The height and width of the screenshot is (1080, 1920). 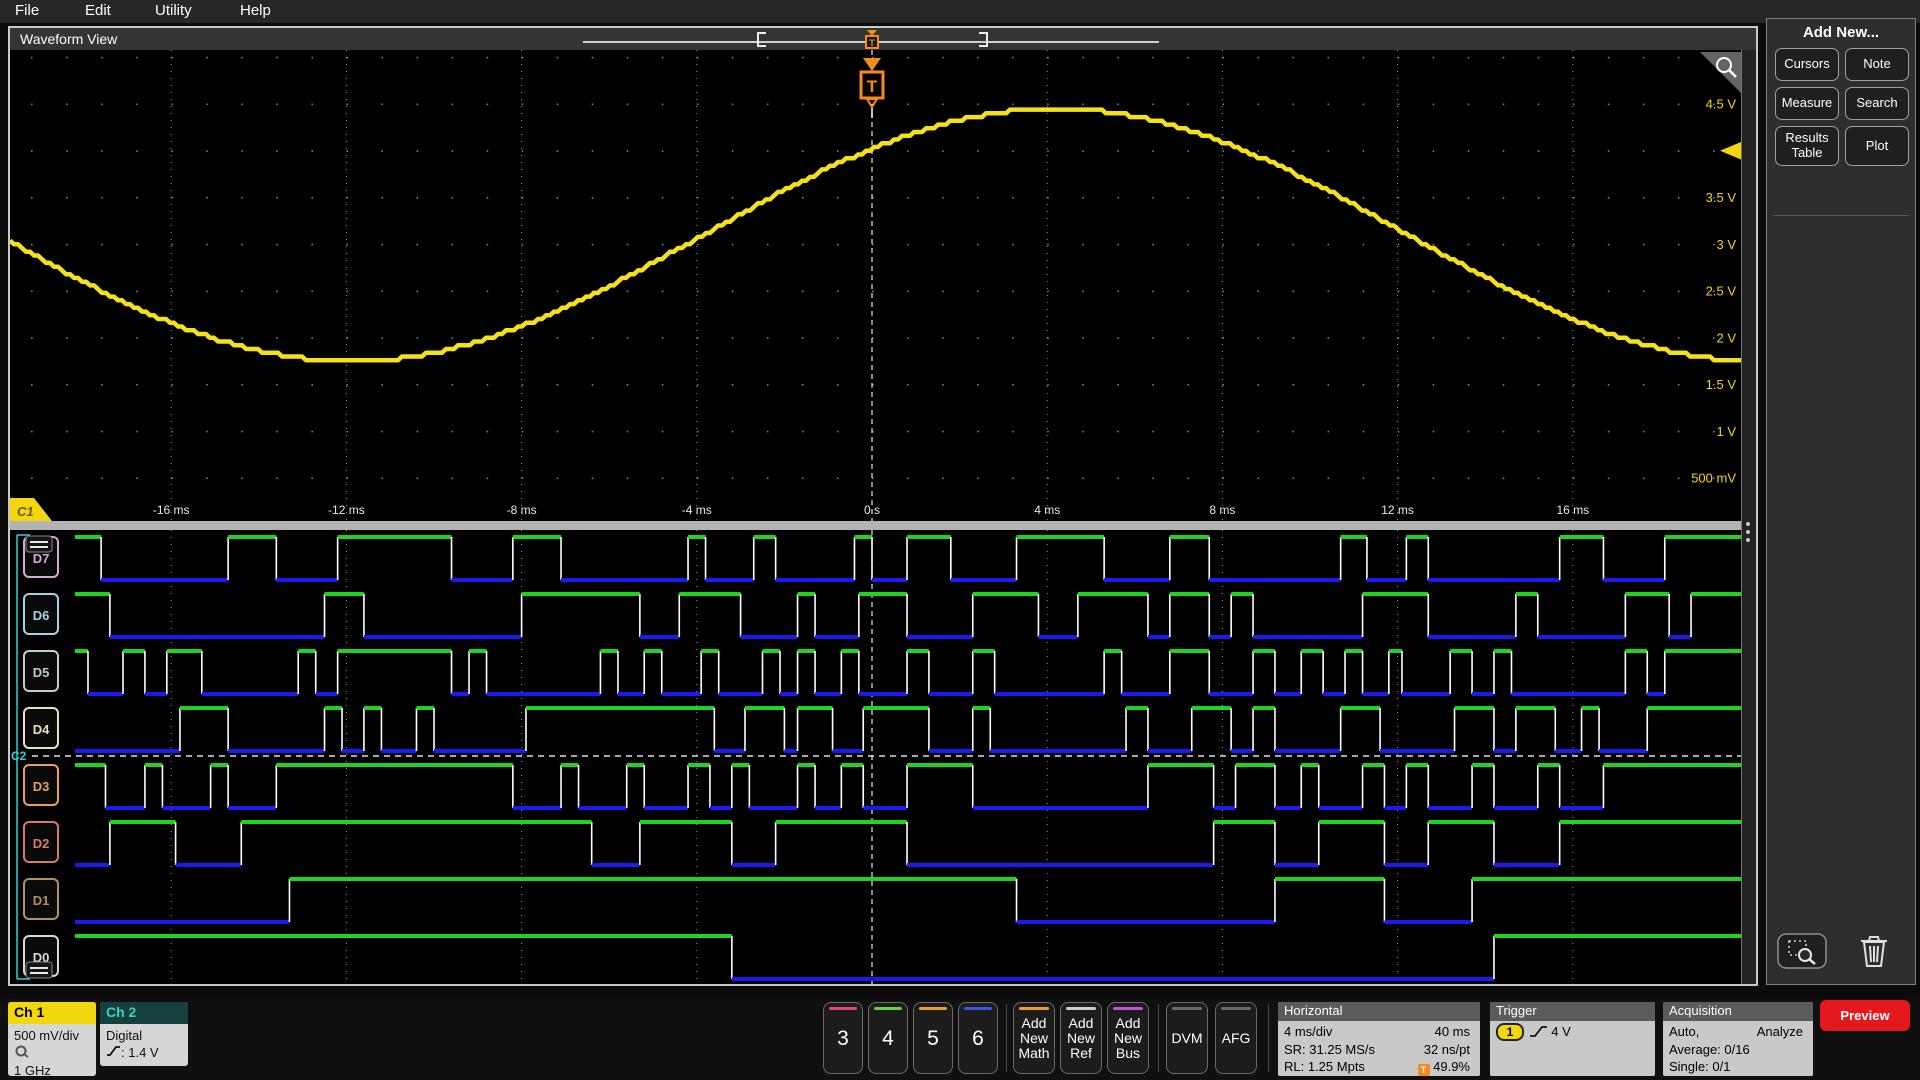 I want to click on trigger-source-badge: 1, so click(x=1510, y=1032).